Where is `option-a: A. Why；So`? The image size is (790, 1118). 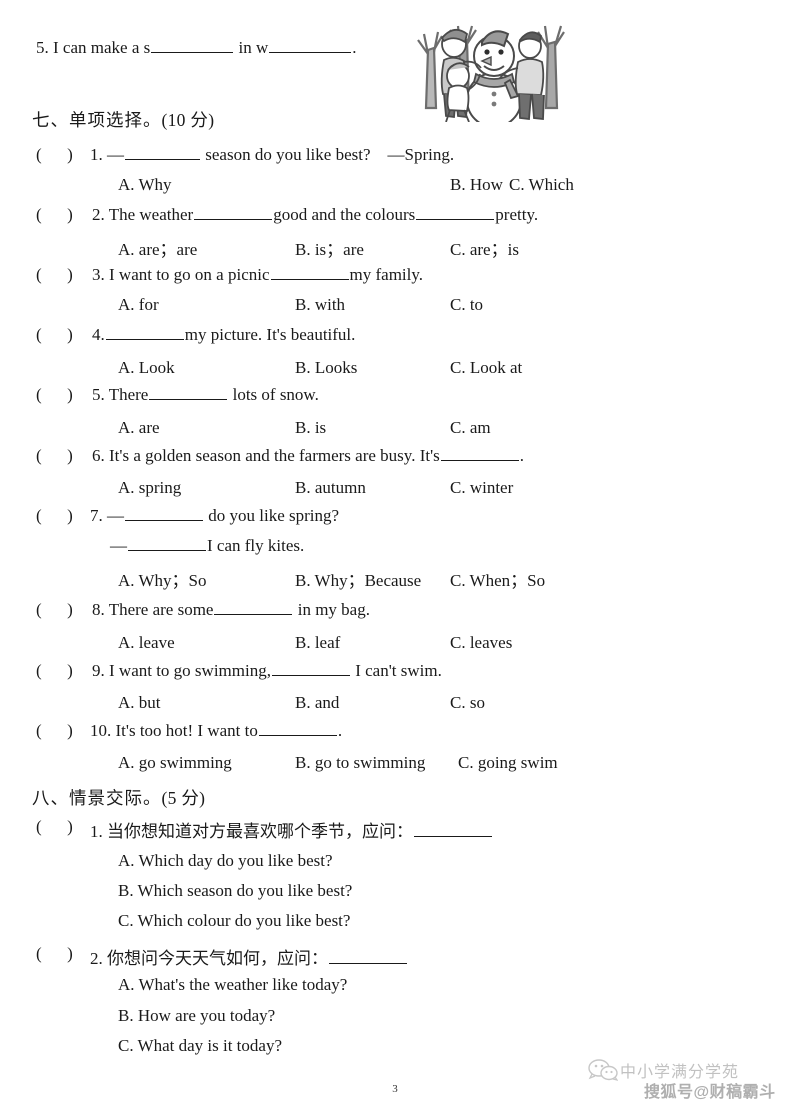
option-a: A. Why；So is located at coordinates (162, 578).